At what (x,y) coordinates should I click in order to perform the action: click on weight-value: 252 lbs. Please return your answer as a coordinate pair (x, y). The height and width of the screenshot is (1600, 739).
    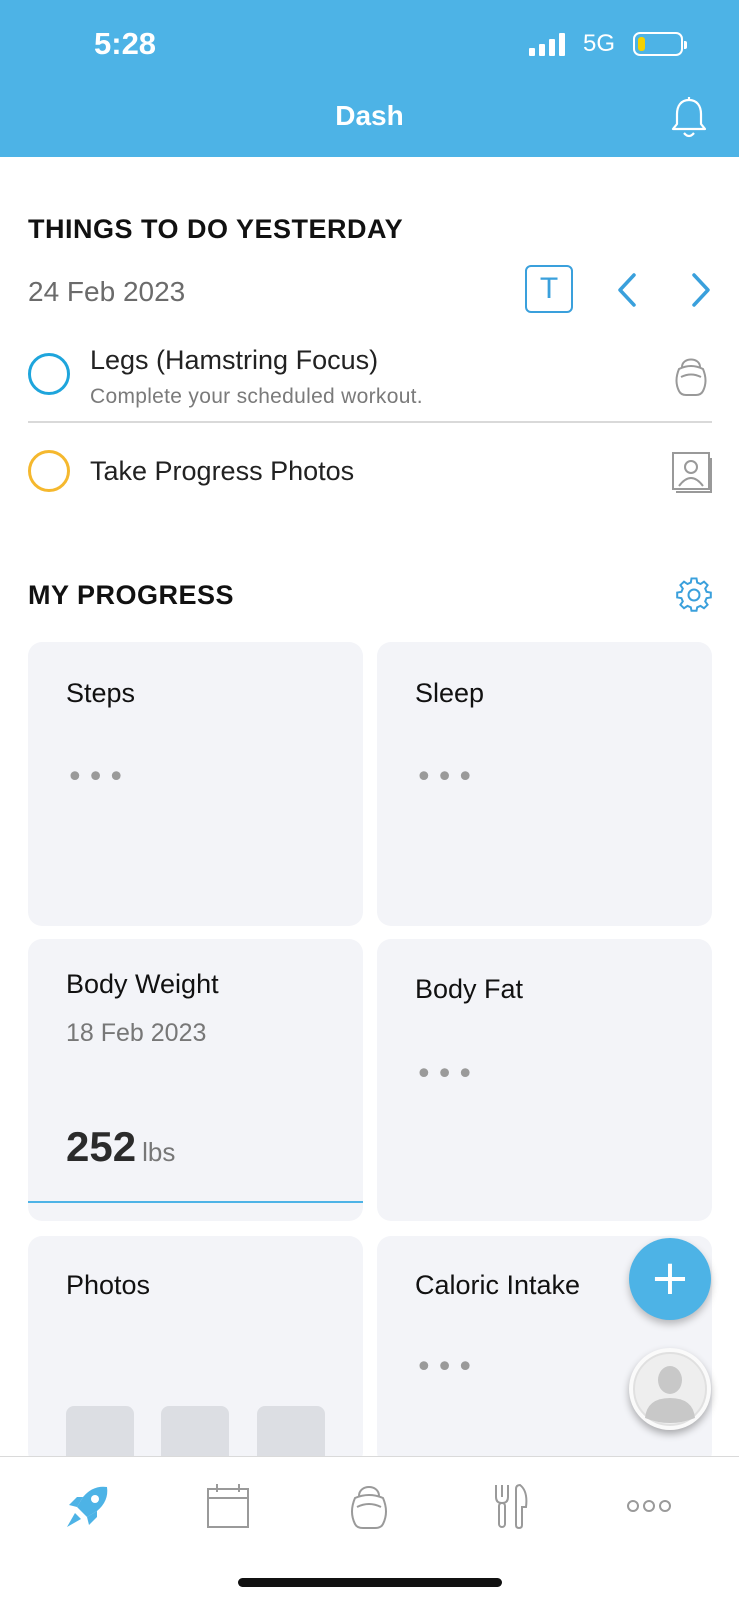
    Looking at the image, I should click on (120, 1147).